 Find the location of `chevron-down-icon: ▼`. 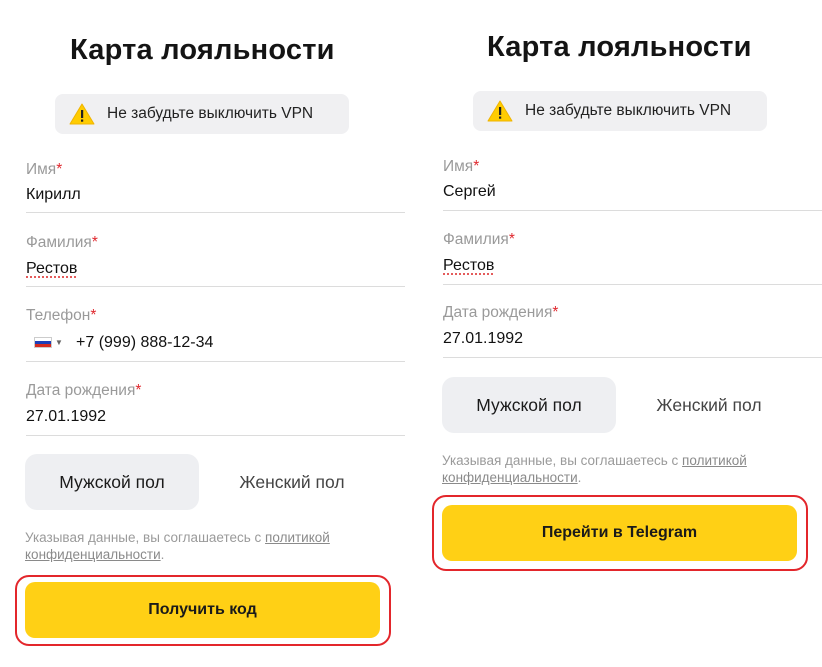

chevron-down-icon: ▼ is located at coordinates (59, 342).